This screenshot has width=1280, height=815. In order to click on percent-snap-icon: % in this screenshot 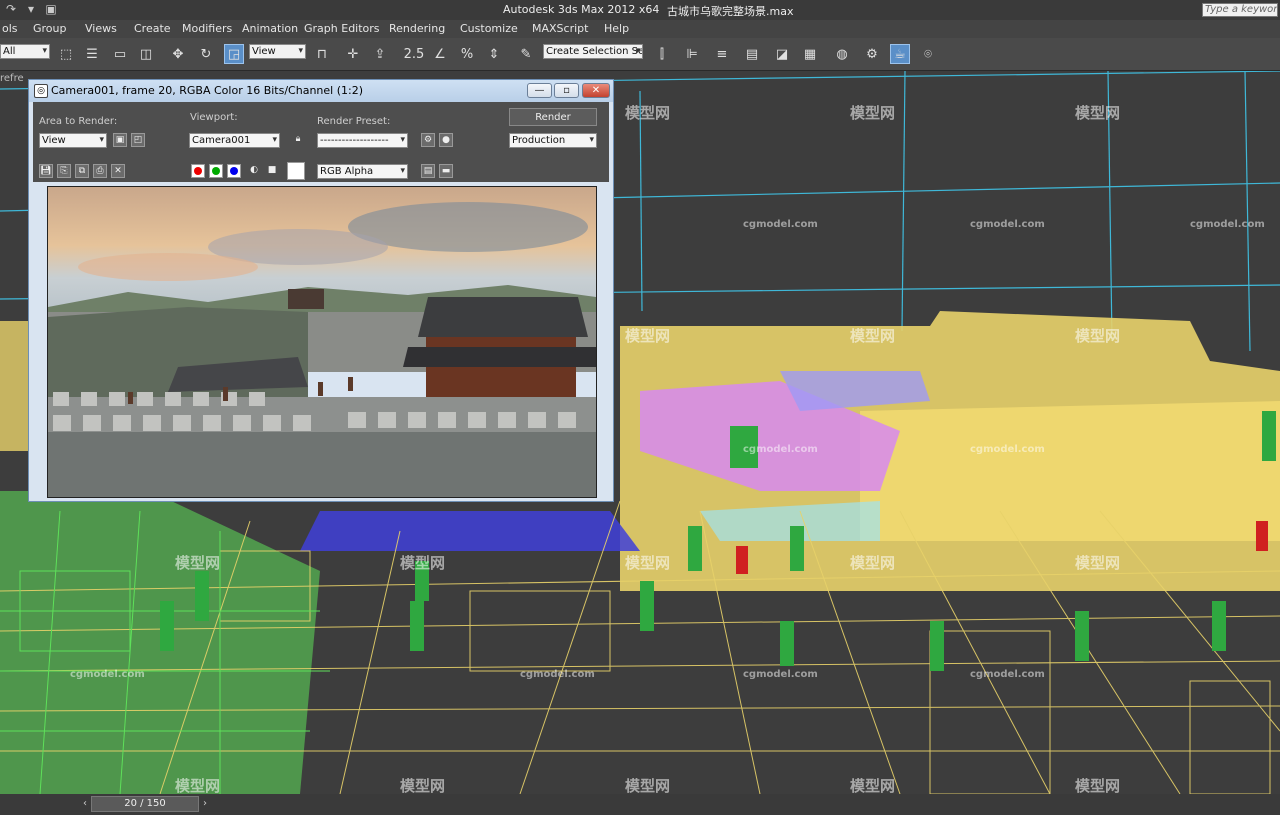, I will do `click(467, 54)`.